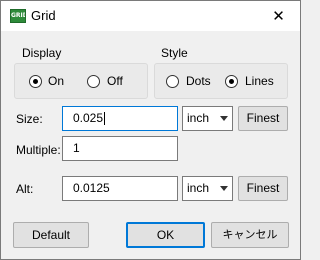  Describe the element at coordinates (150, 16) in the screenshot. I see `title-bar: GRID Grid ✕` at that location.